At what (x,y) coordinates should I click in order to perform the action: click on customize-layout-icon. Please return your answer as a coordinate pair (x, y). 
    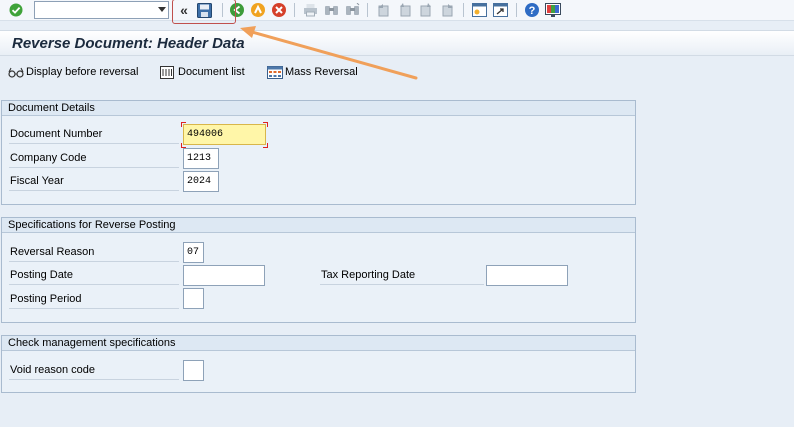
    Looking at the image, I should click on (553, 10).